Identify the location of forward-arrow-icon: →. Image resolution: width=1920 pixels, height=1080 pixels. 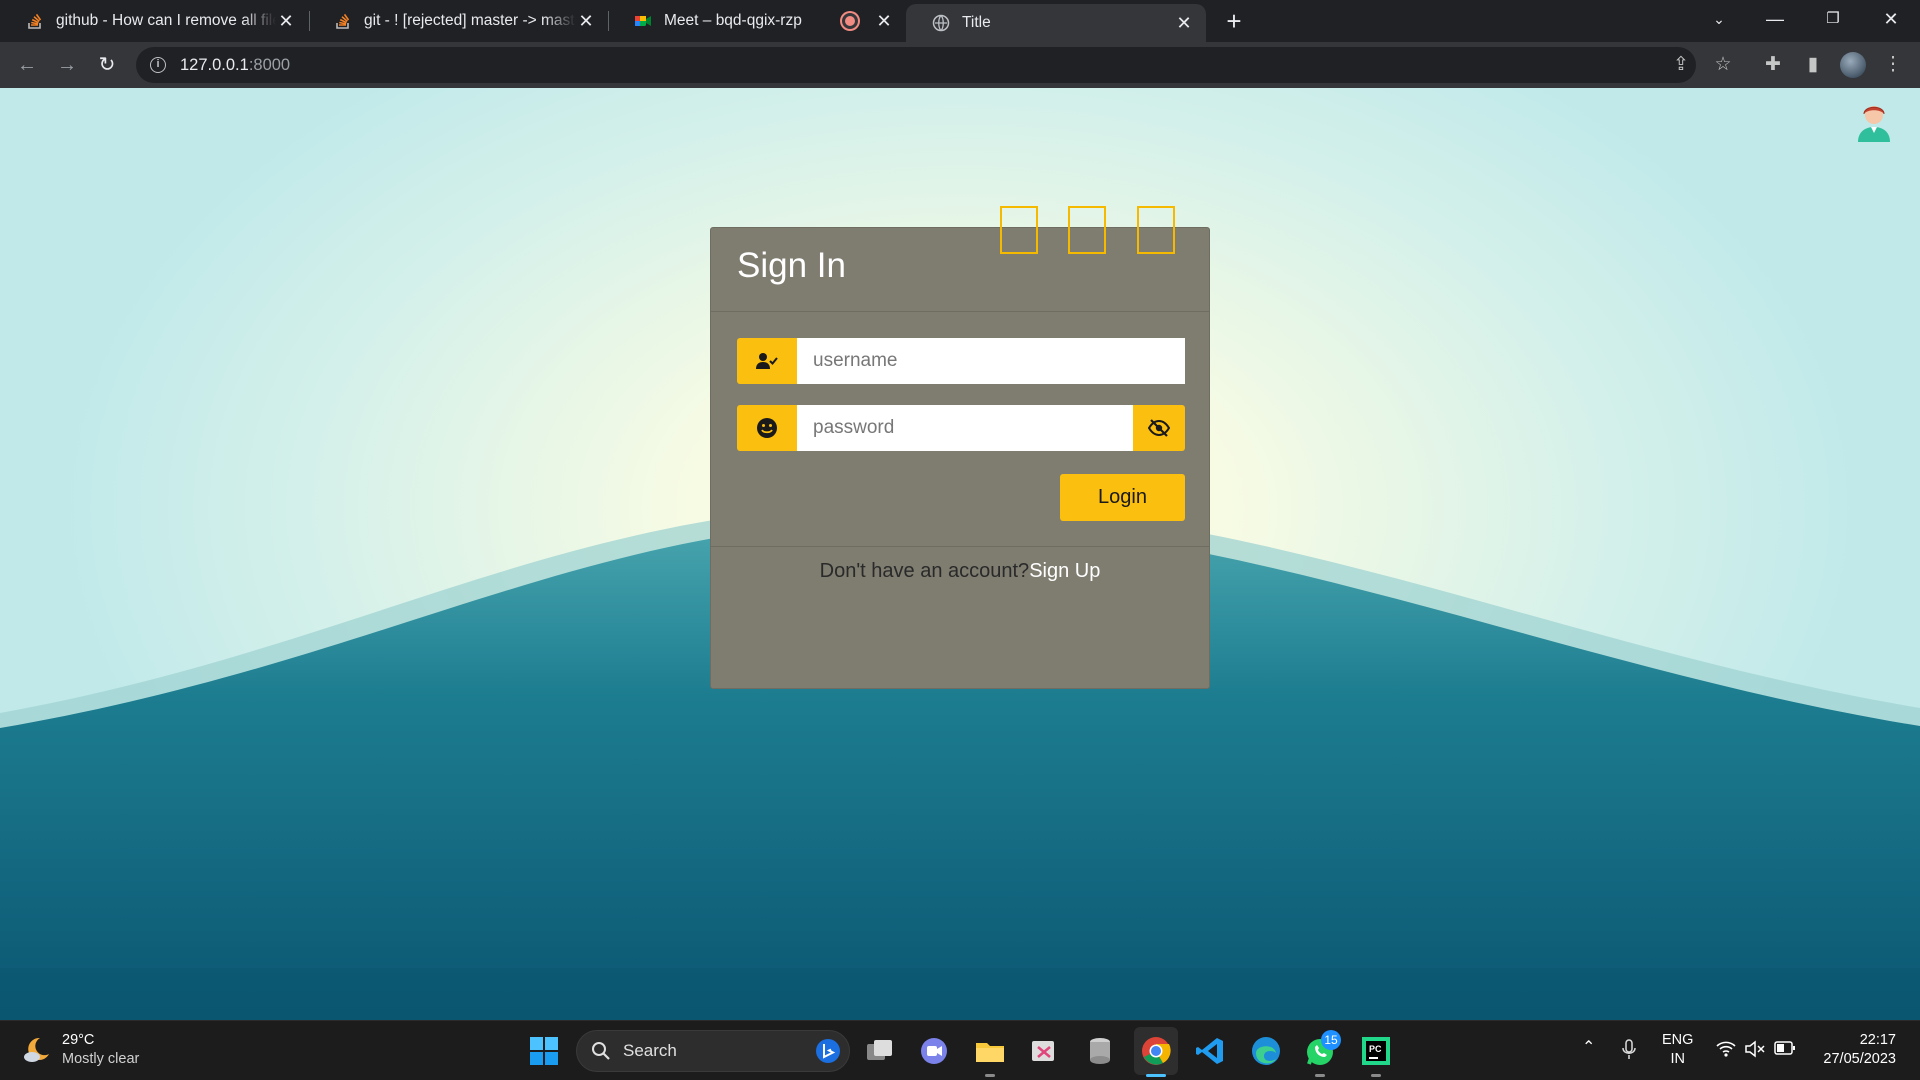
(67, 65).